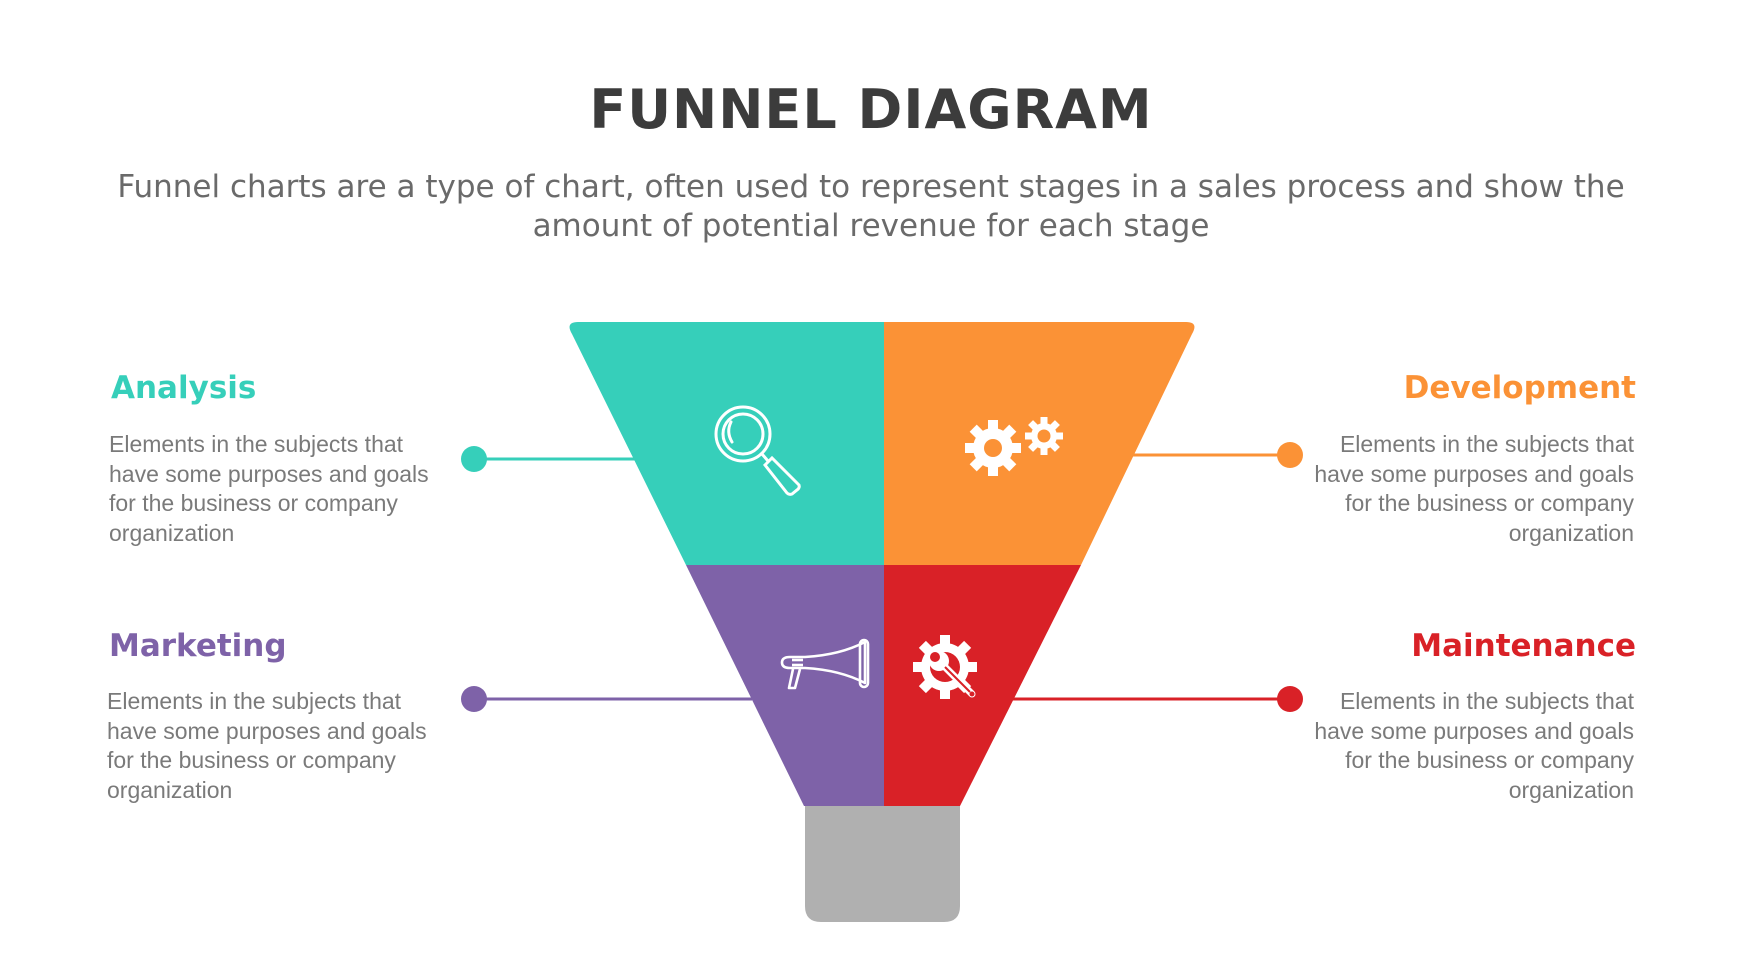 This screenshot has height=980, width=1742. Describe the element at coordinates (945, 667) in the screenshot. I see `gear-wrench-icon` at that location.